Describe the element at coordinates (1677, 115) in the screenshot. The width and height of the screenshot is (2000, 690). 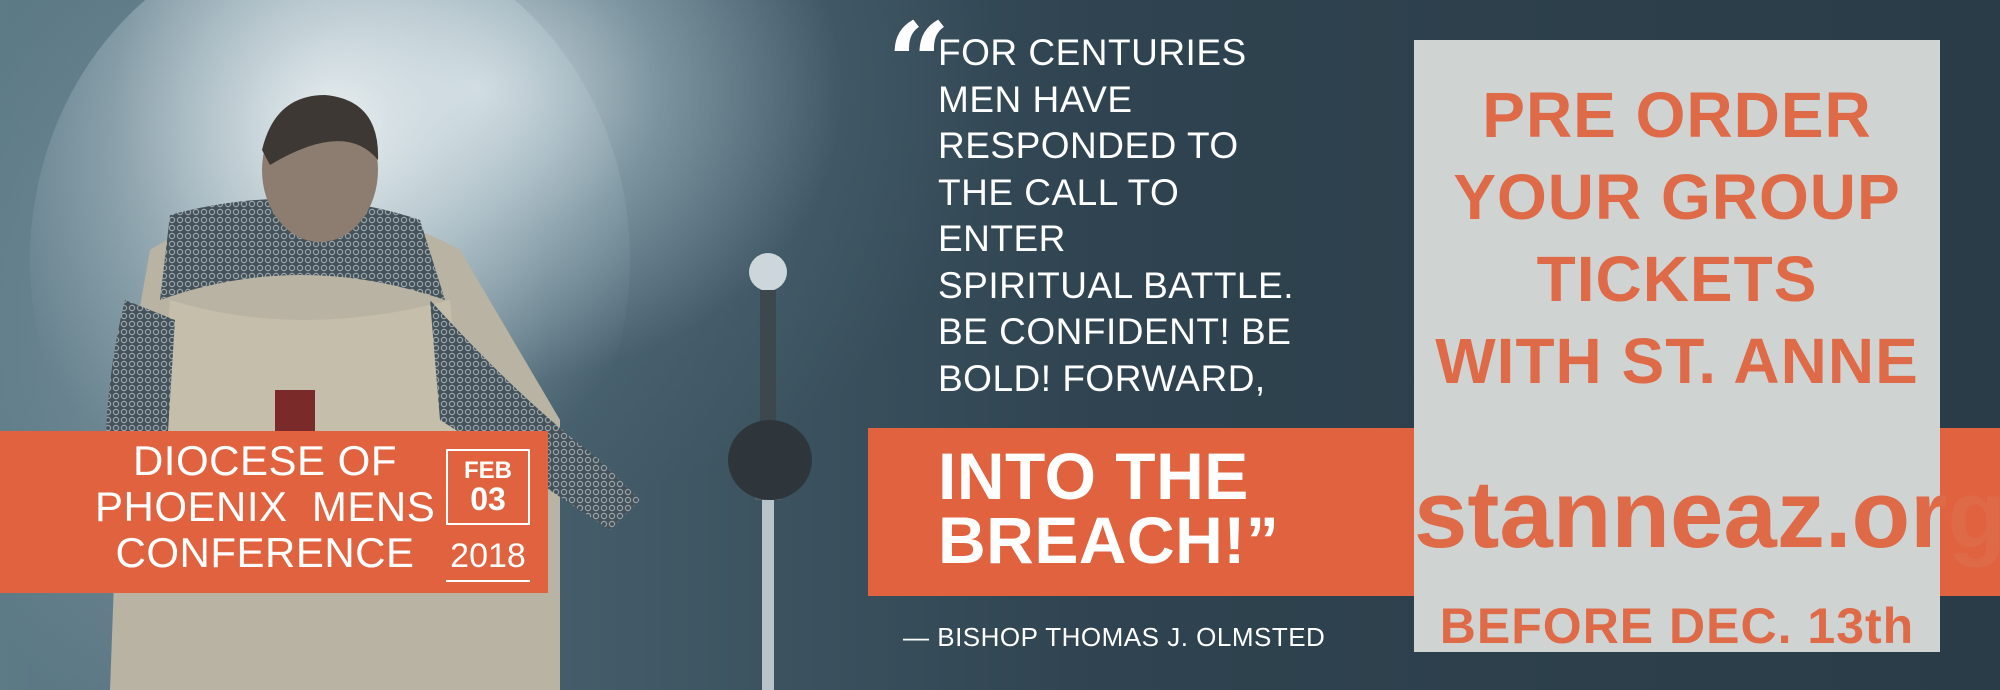
I see `promo-line: PRE ORDER` at that location.